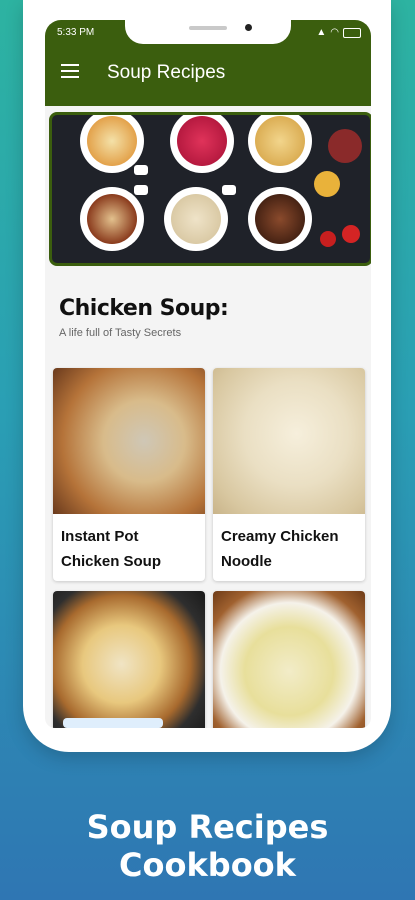  Describe the element at coordinates (208, 28) in the screenshot. I see `speaker-grille` at that location.